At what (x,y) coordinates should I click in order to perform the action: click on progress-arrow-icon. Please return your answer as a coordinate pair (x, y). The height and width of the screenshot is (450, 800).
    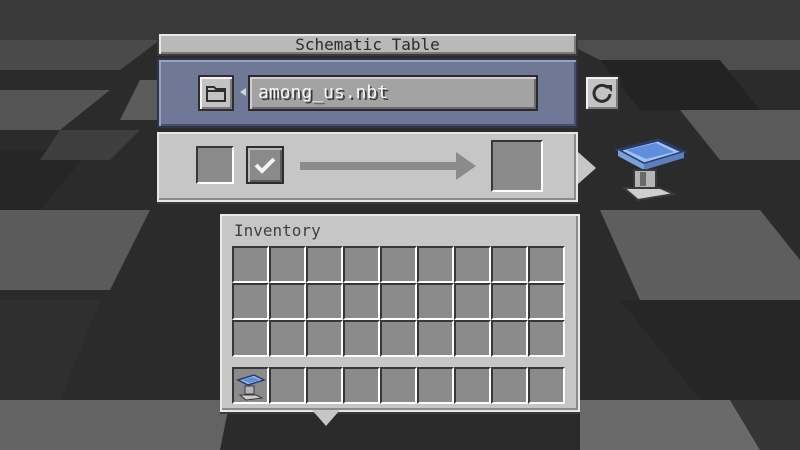
    Looking at the image, I should click on (388, 166).